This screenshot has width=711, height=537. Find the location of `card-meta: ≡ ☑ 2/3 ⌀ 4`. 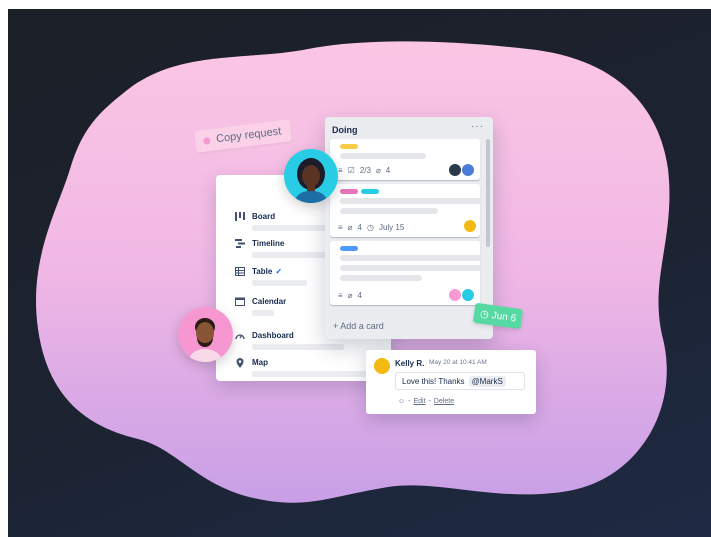

card-meta: ≡ ☑ 2/3 ⌀ 4 is located at coordinates (364, 170).